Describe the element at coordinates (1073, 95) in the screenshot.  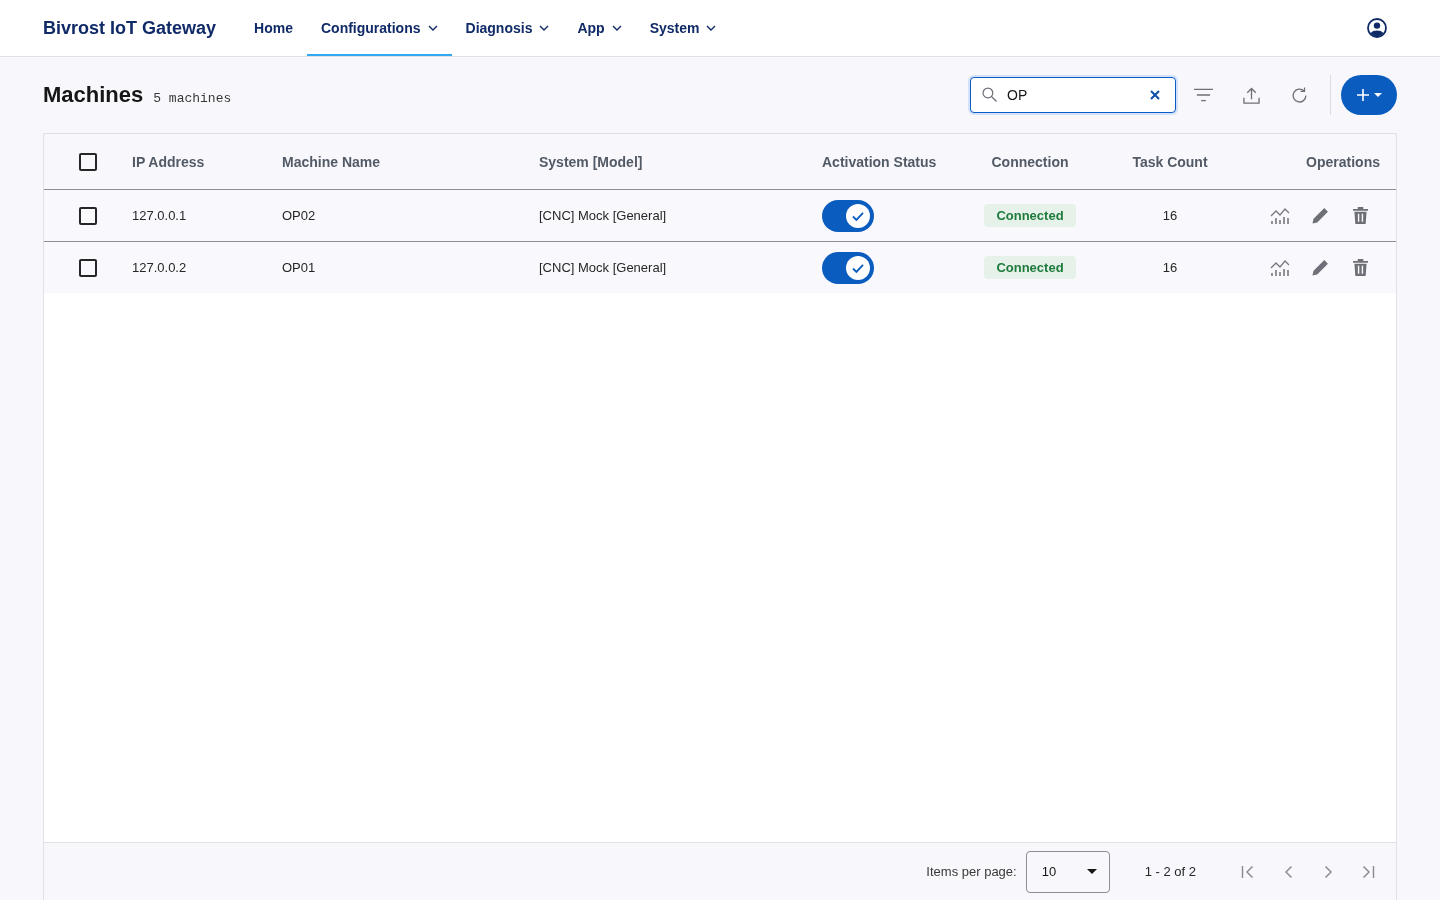
I see `search-field: OP` at that location.